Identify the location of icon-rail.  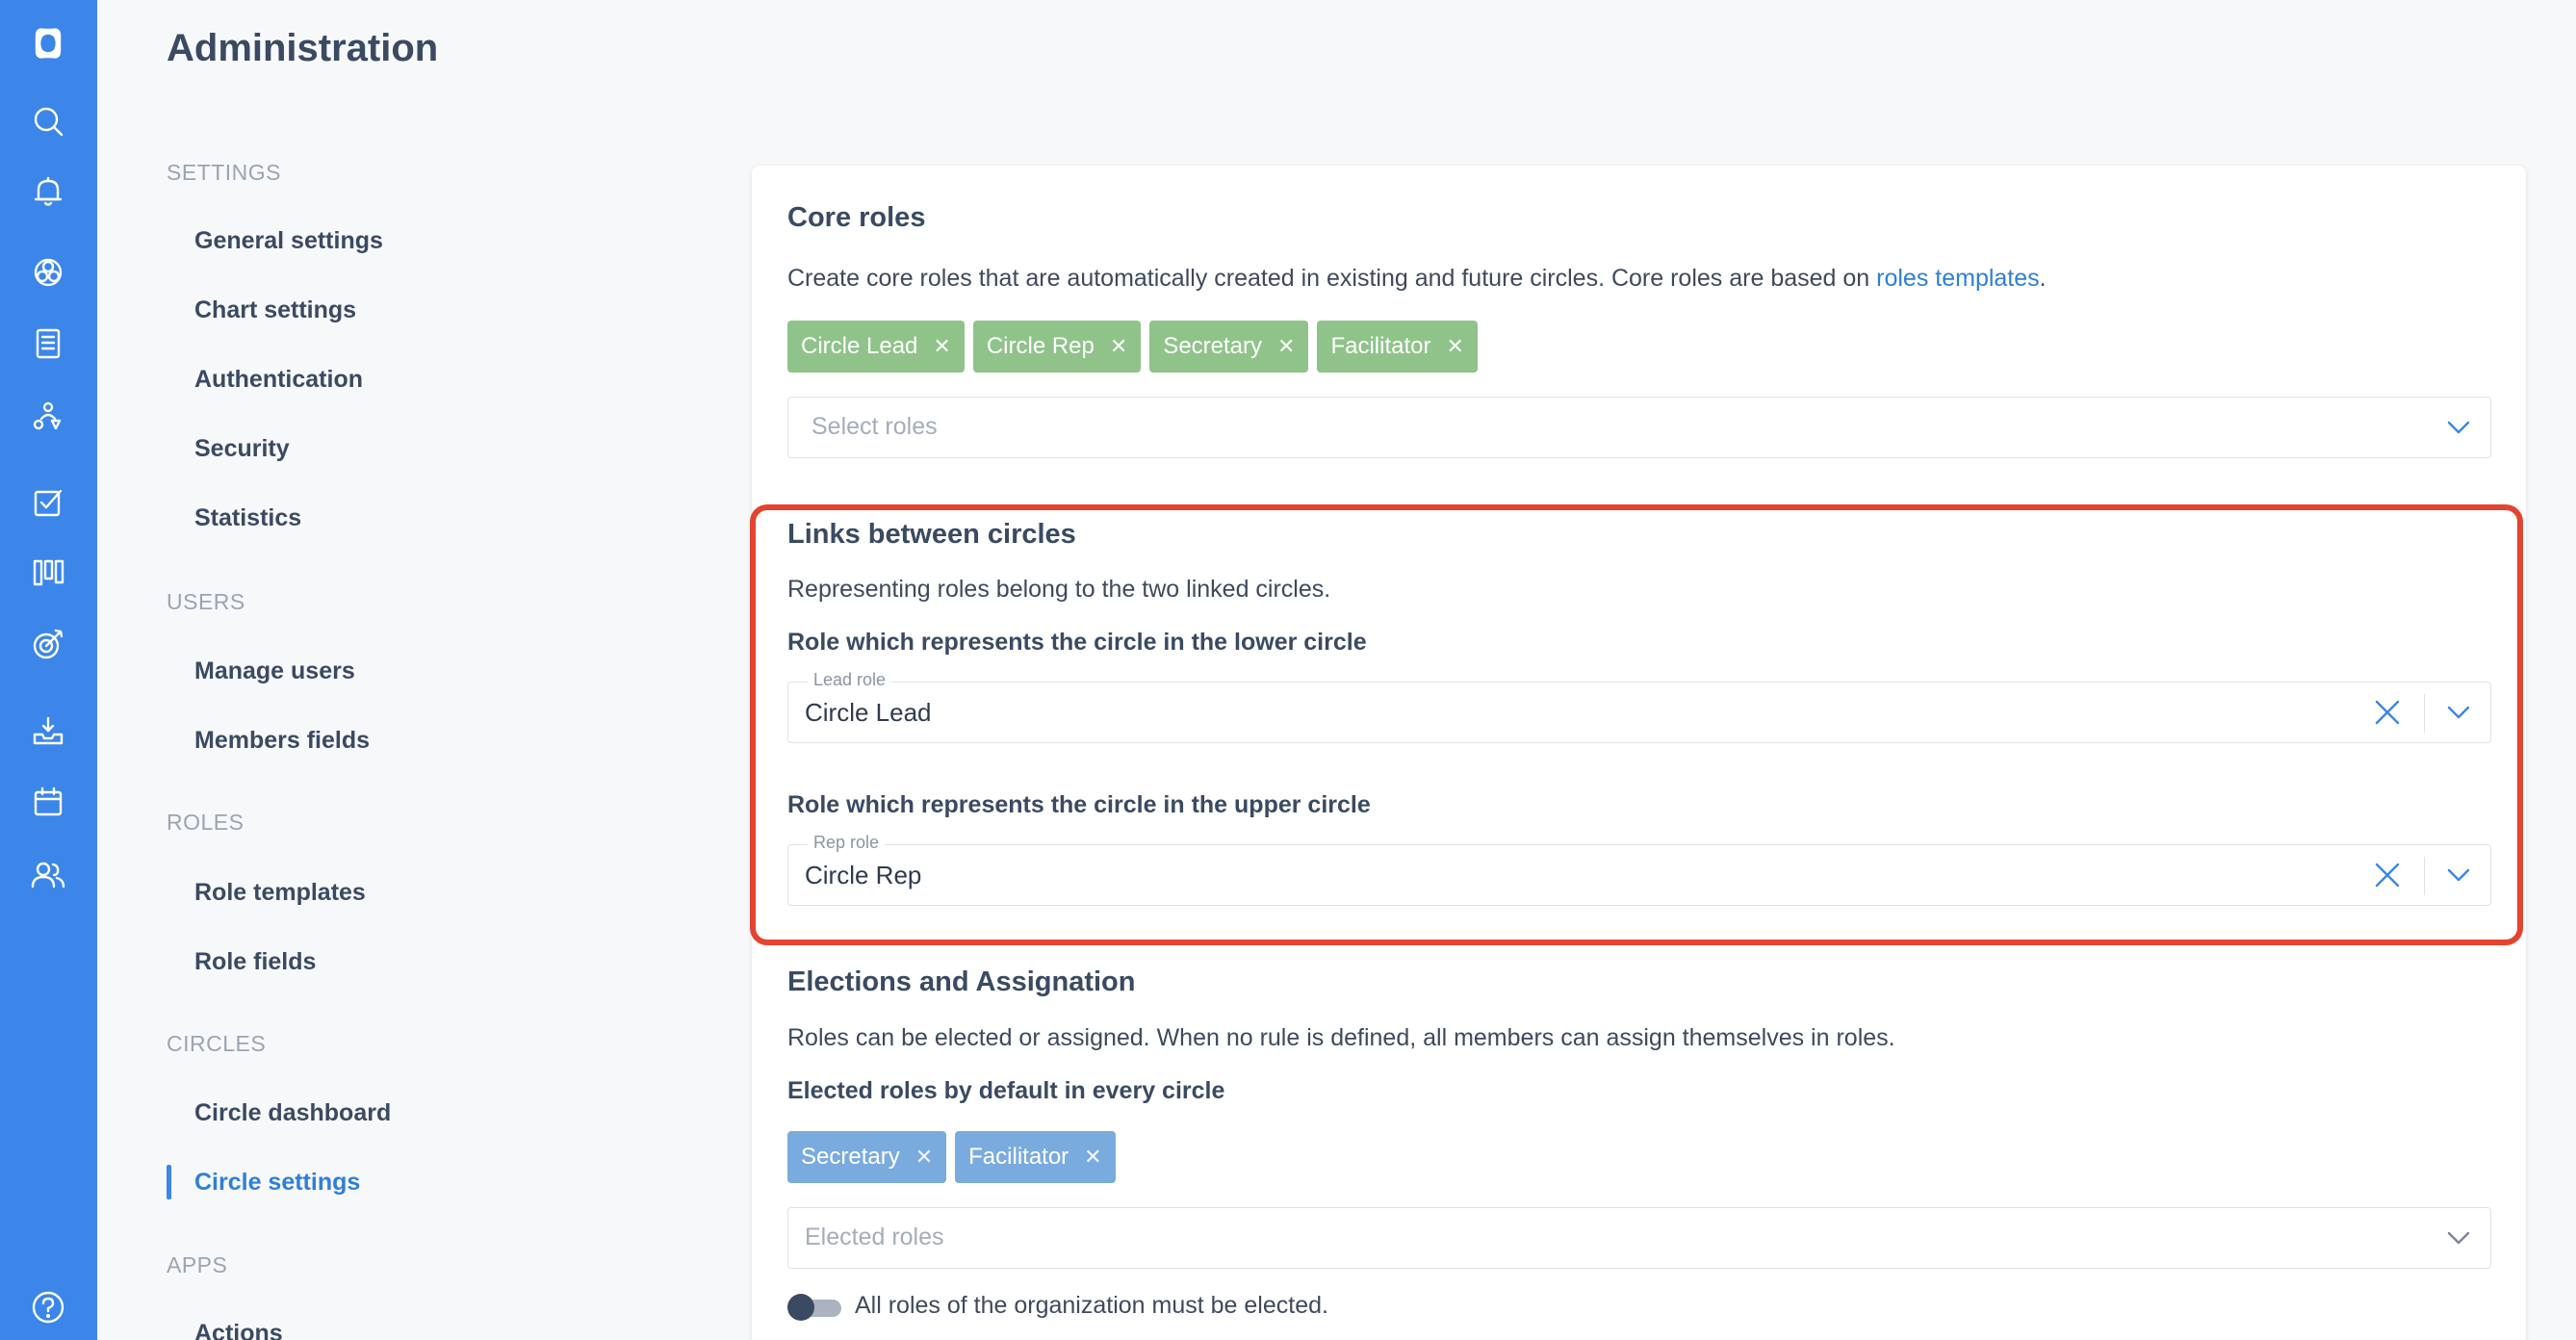
(49, 670).